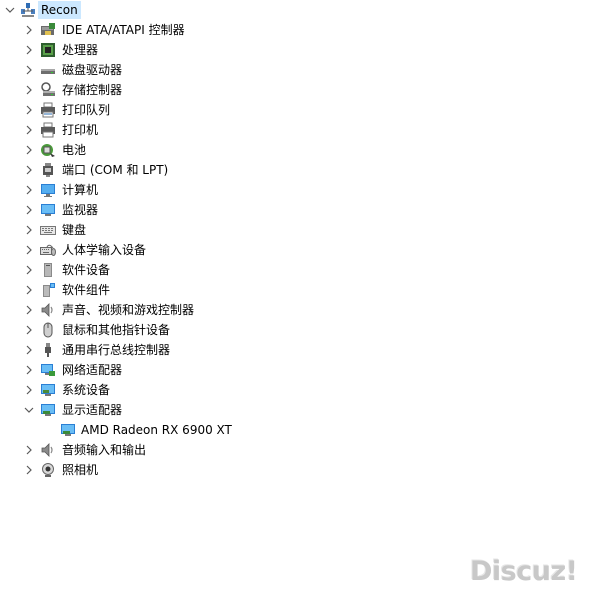 The height and width of the screenshot is (597, 594). I want to click on tree-item-label: 音频输入和输出, so click(104, 450).